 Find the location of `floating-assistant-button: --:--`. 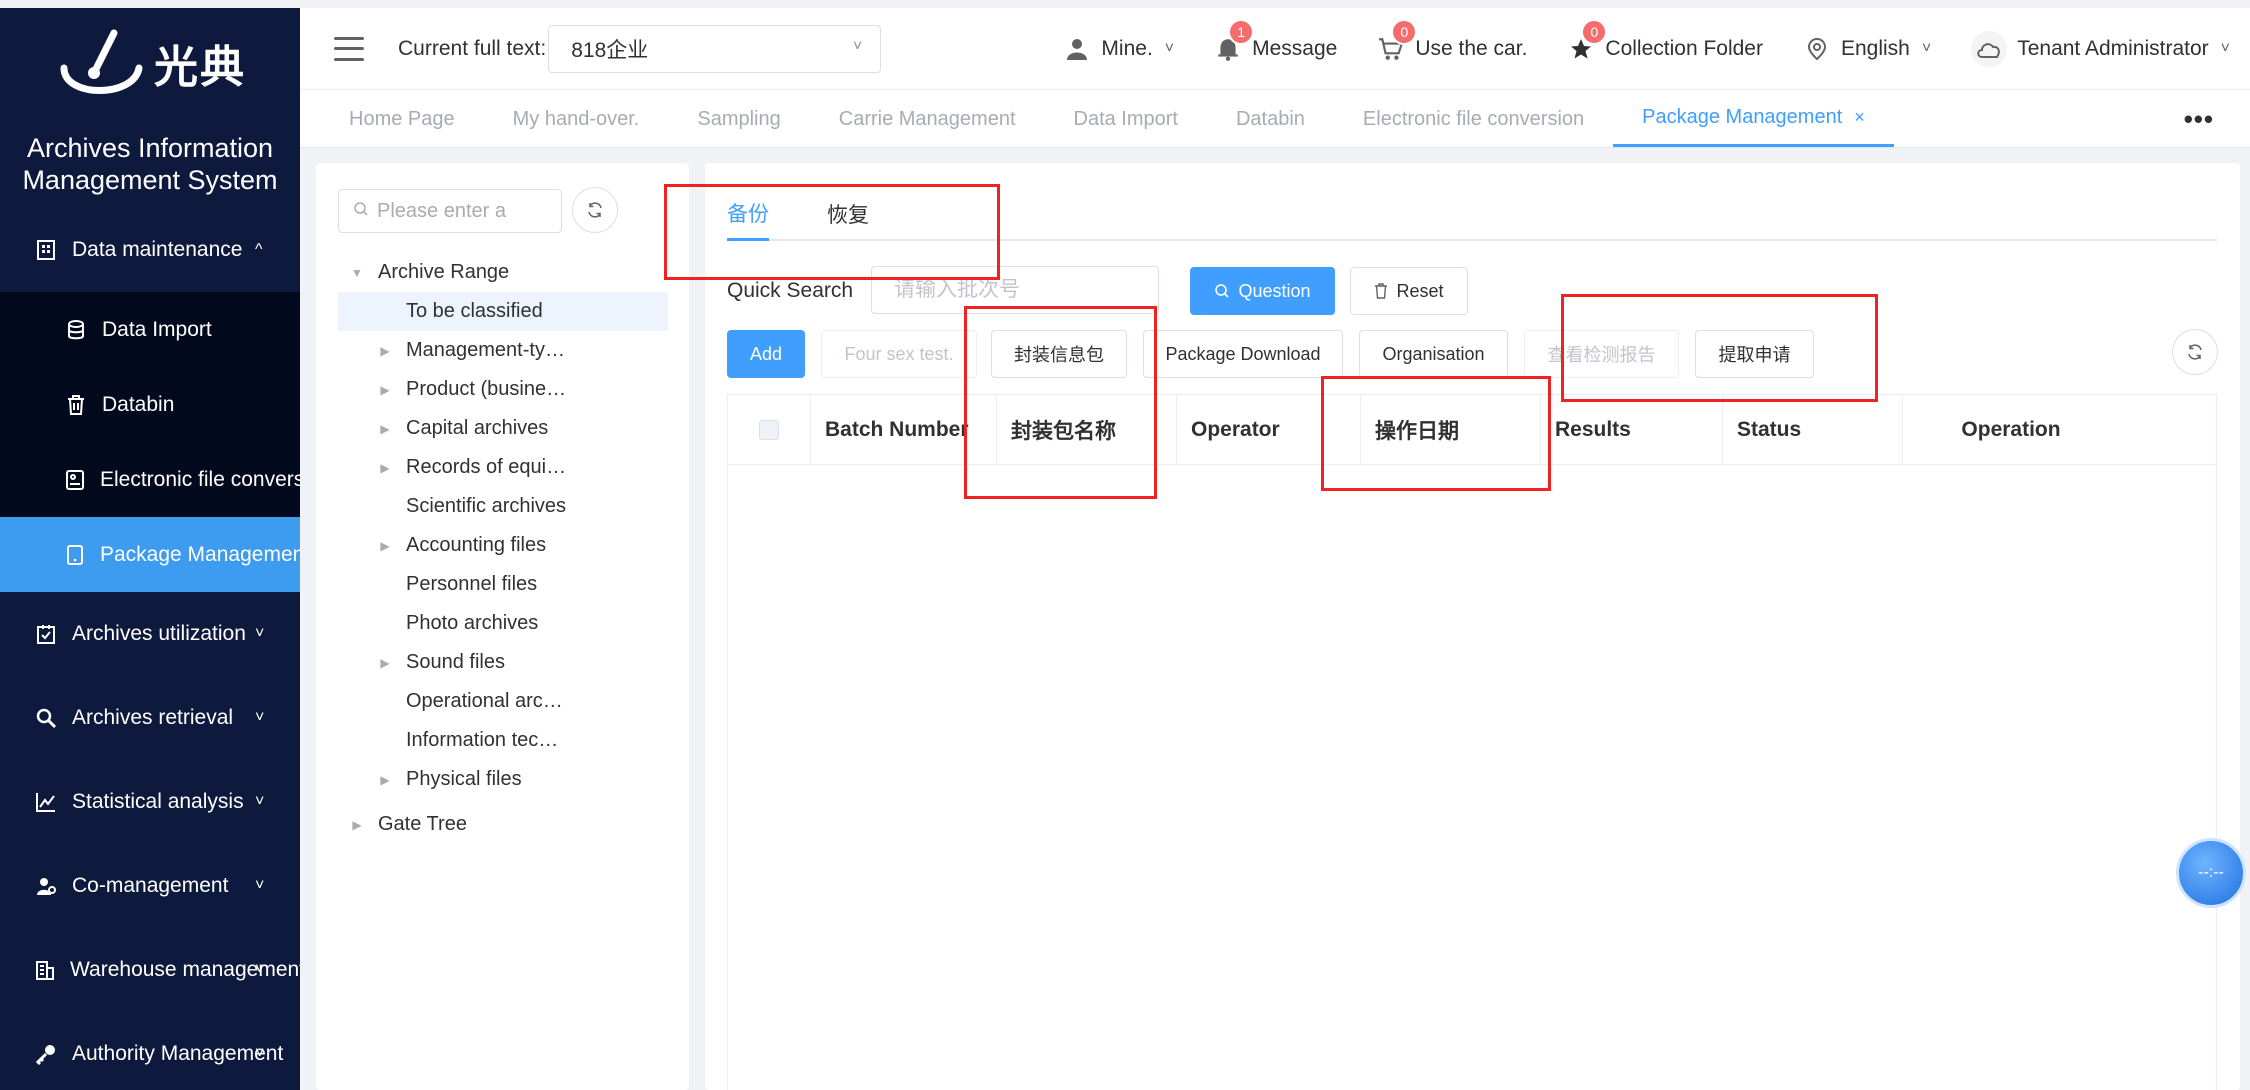

floating-assistant-button: --:-- is located at coordinates (2211, 873).